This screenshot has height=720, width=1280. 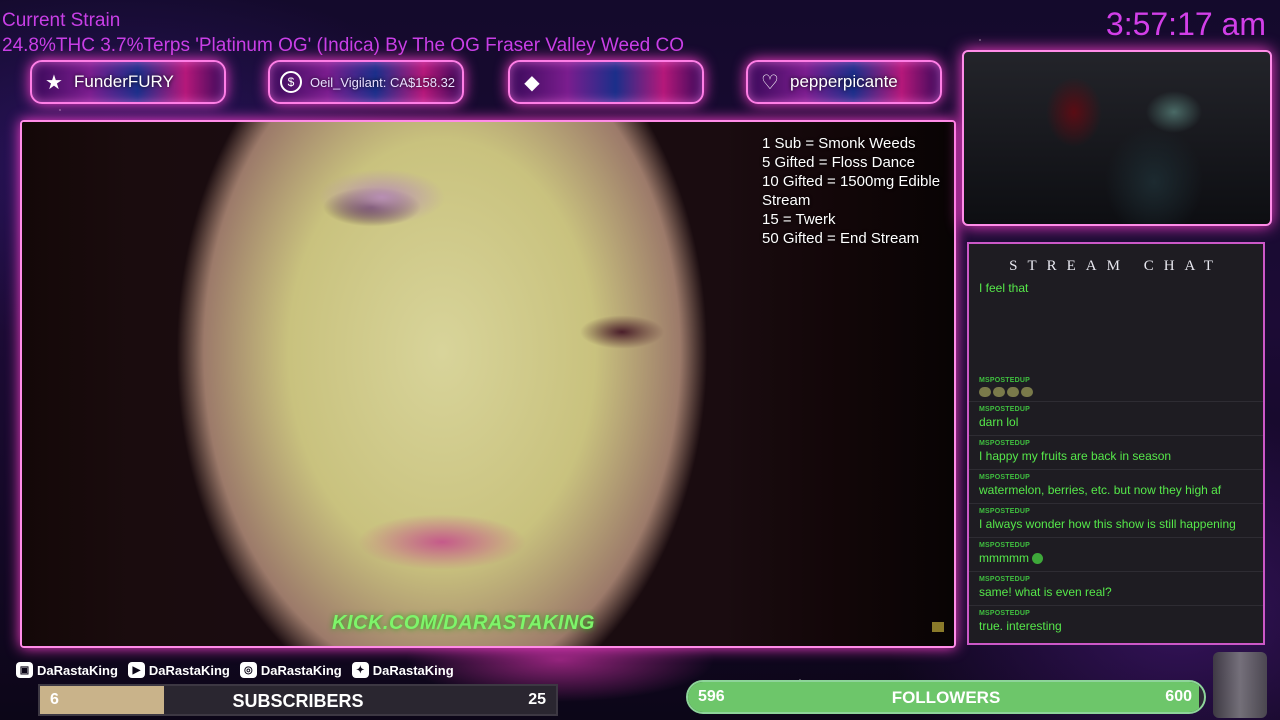 I want to click on chat-message-text: same! what is even real?, so click(x=1045, y=592).